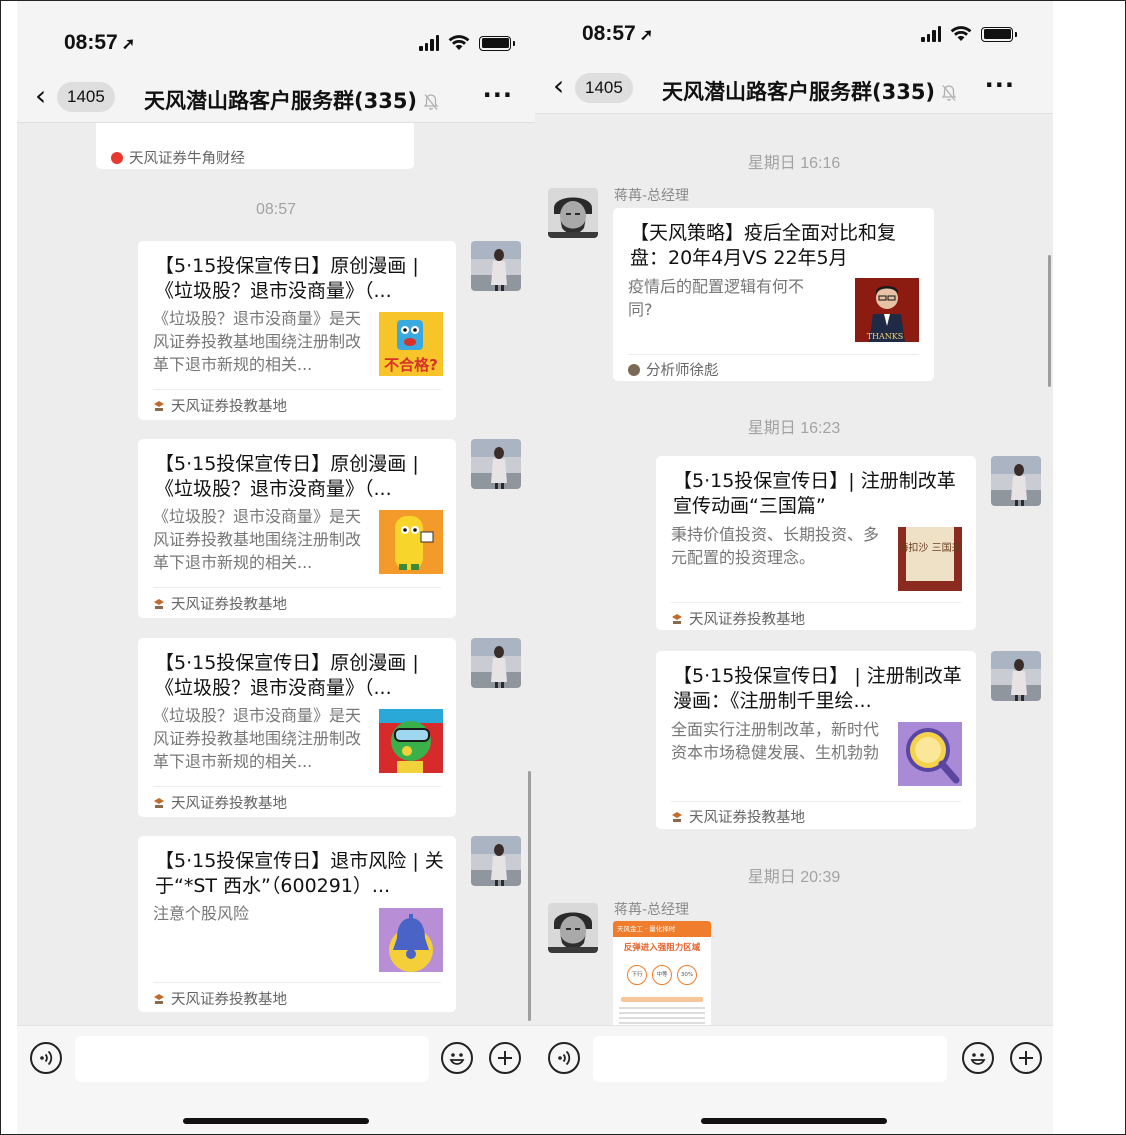 This screenshot has height=1135, width=1126. Describe the element at coordinates (775, 546) in the screenshot. I see `card-description: 秉持价值投资、长期投资、多元配置的投资理念。` at that location.